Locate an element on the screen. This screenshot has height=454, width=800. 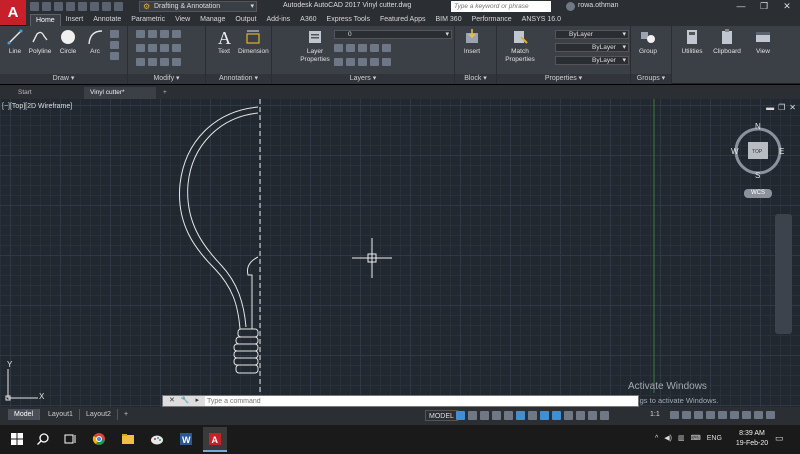
view-button: View is located at coordinates (763, 42).